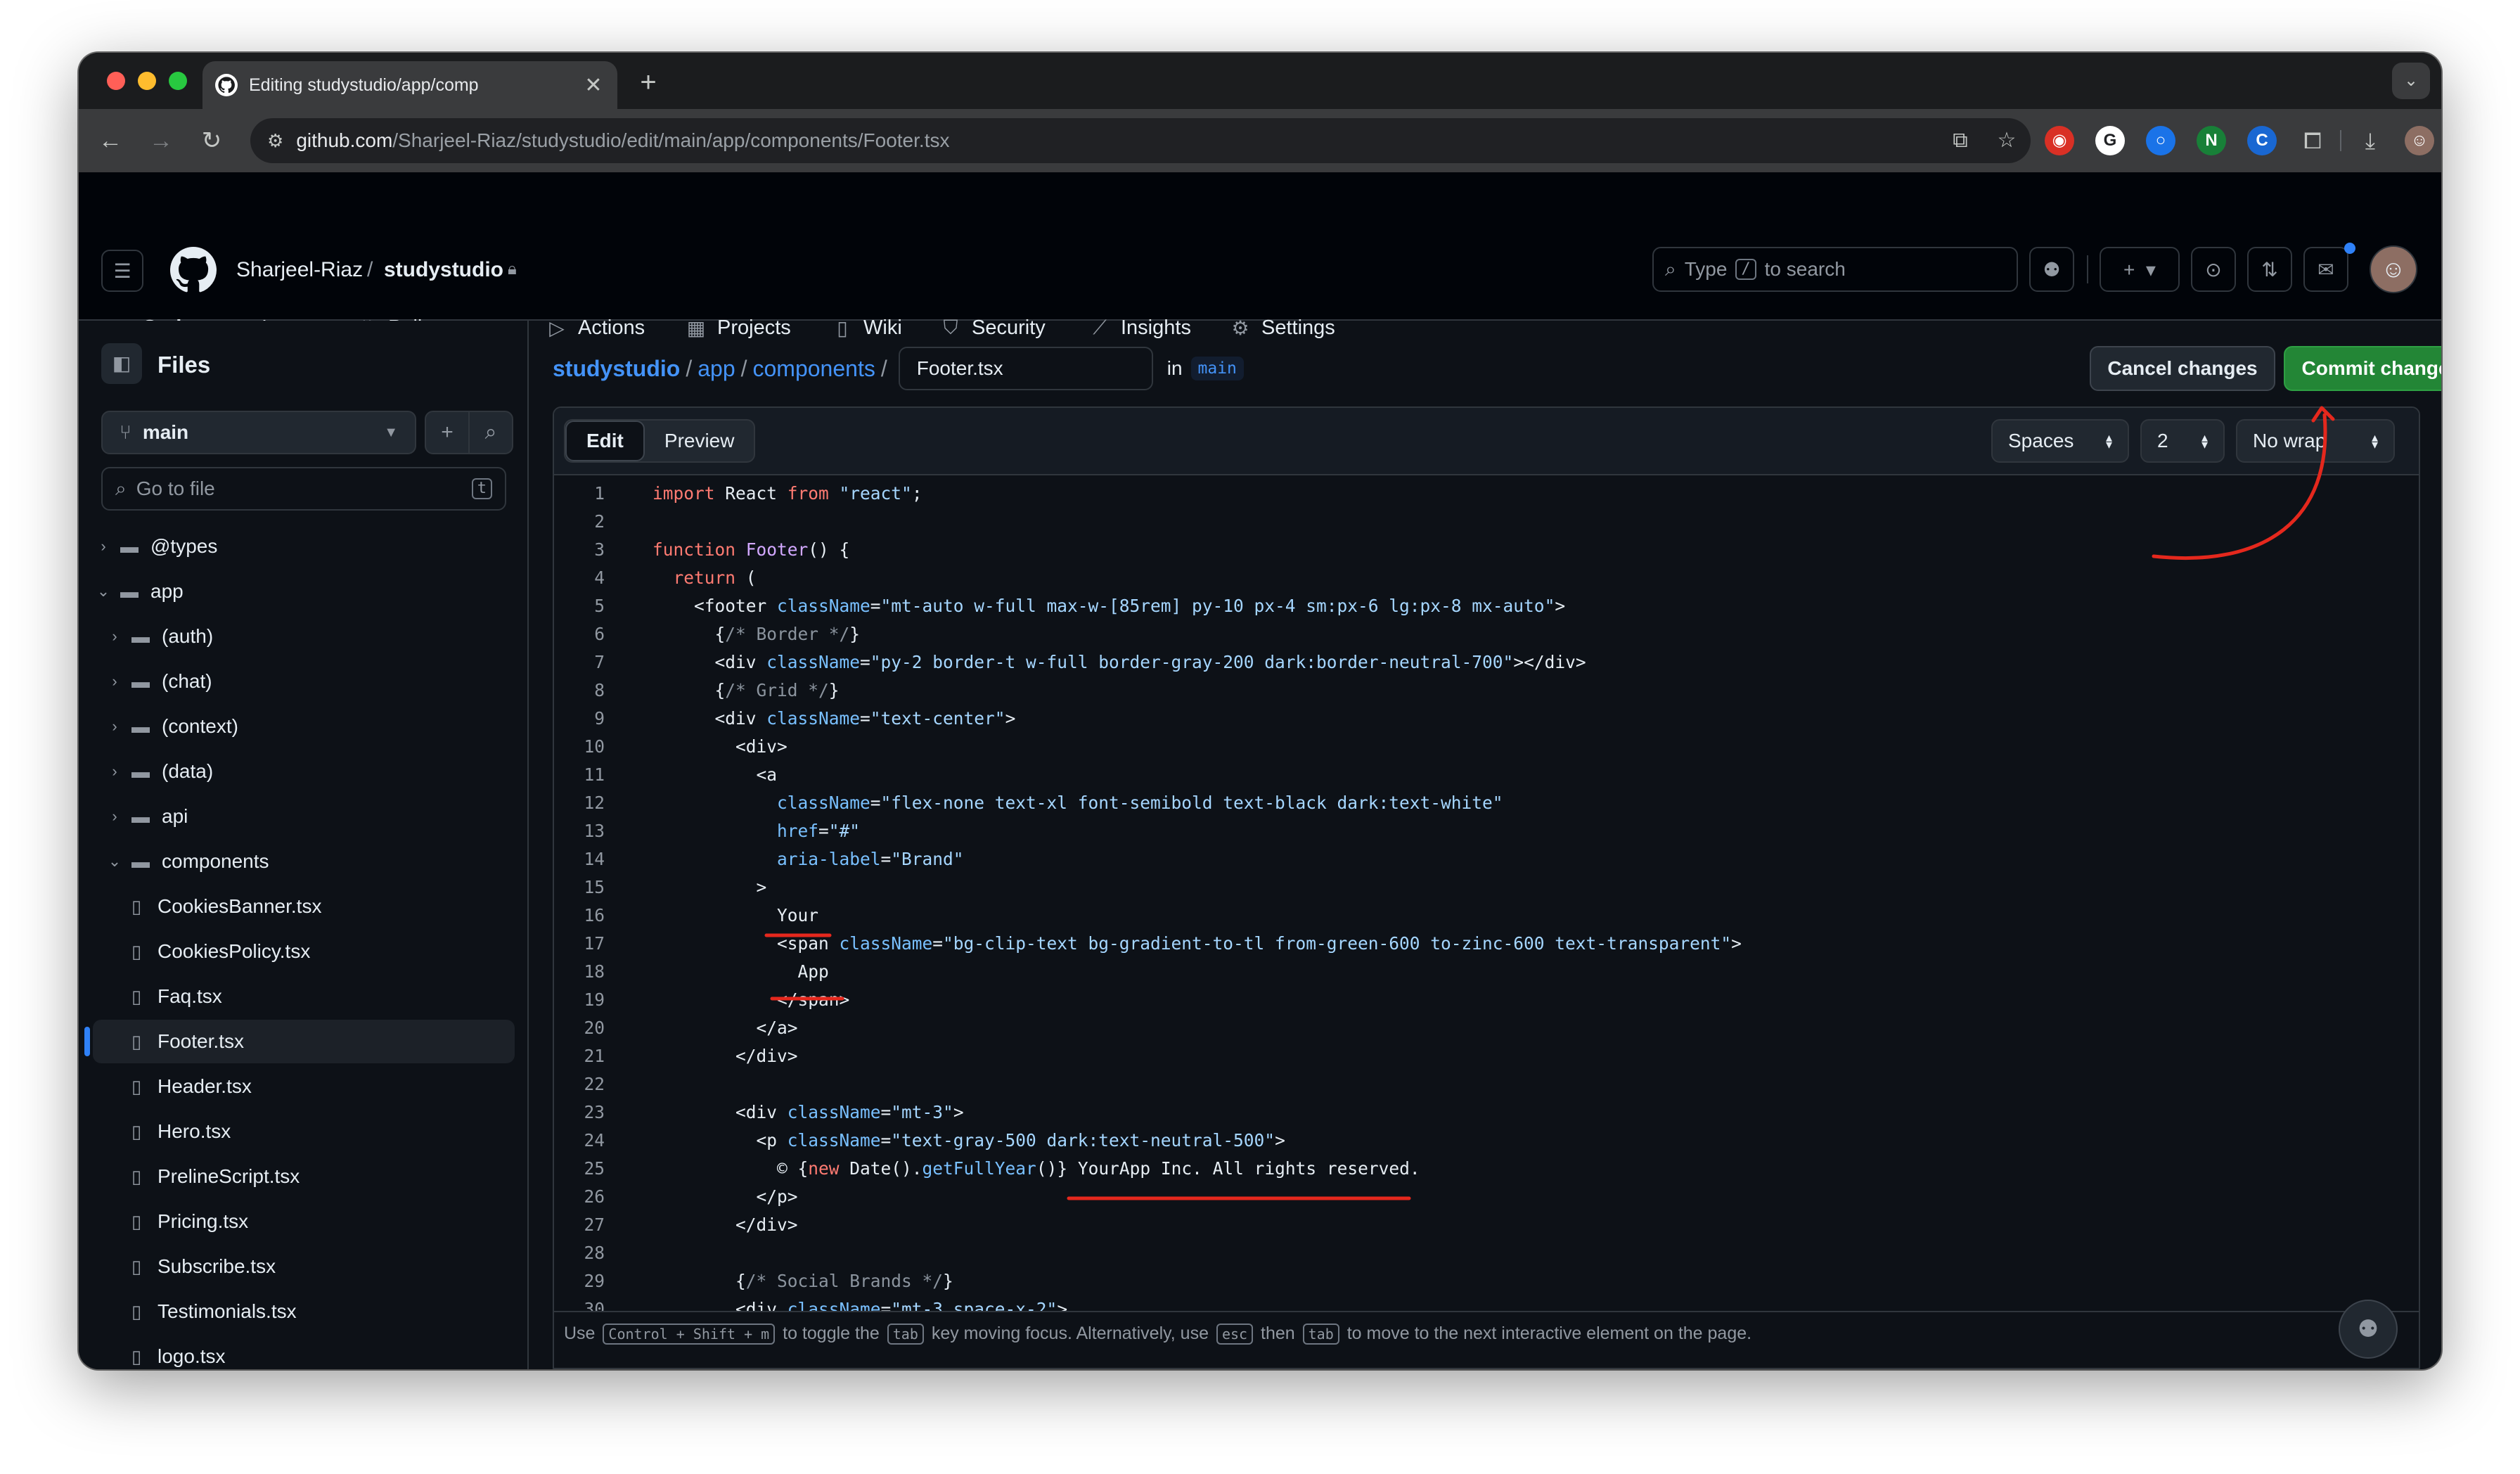 The width and height of the screenshot is (2520, 1474). I want to click on code-line: 26 </p>, so click(1486, 1197).